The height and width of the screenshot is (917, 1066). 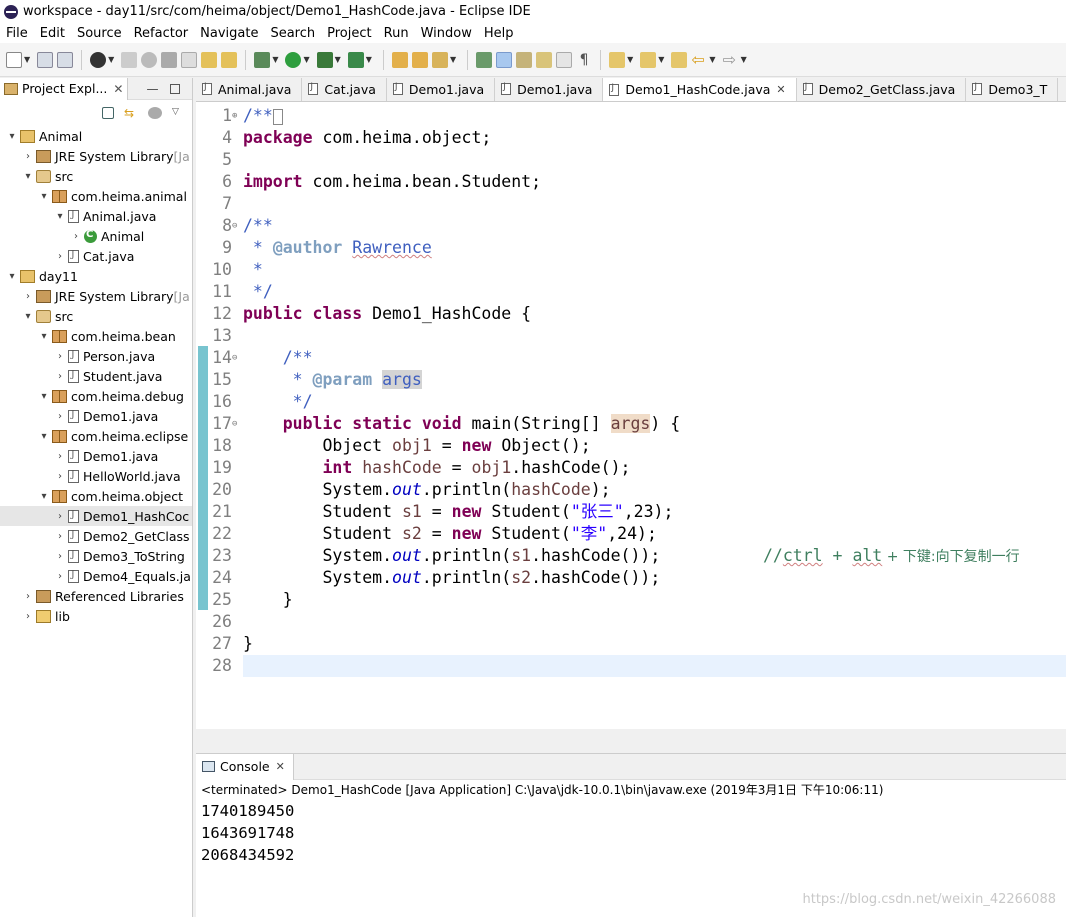 I want to click on next-annotation-icon, so click(x=617, y=59).